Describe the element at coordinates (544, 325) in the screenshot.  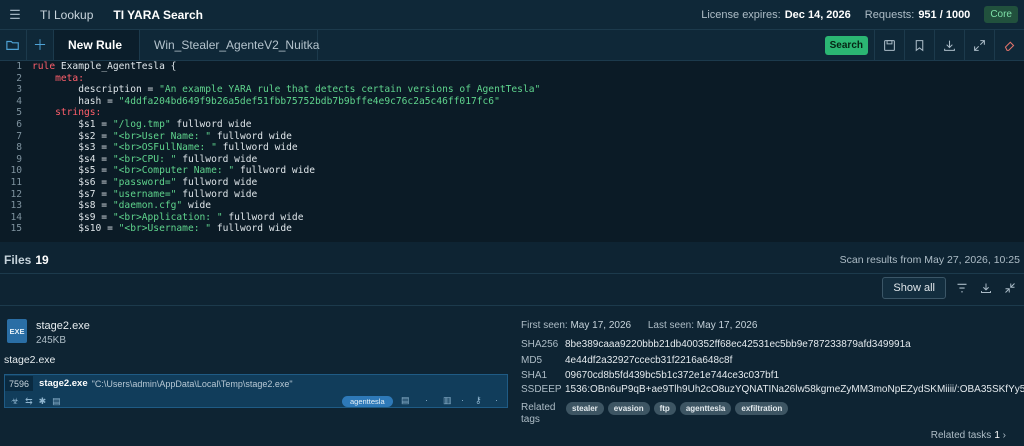
I see `first-seen-label: First seen:` at that location.